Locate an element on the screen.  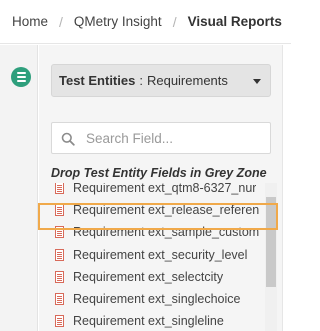
test-entities-dropdown: Test Entities : Requirements is located at coordinates (161, 80).